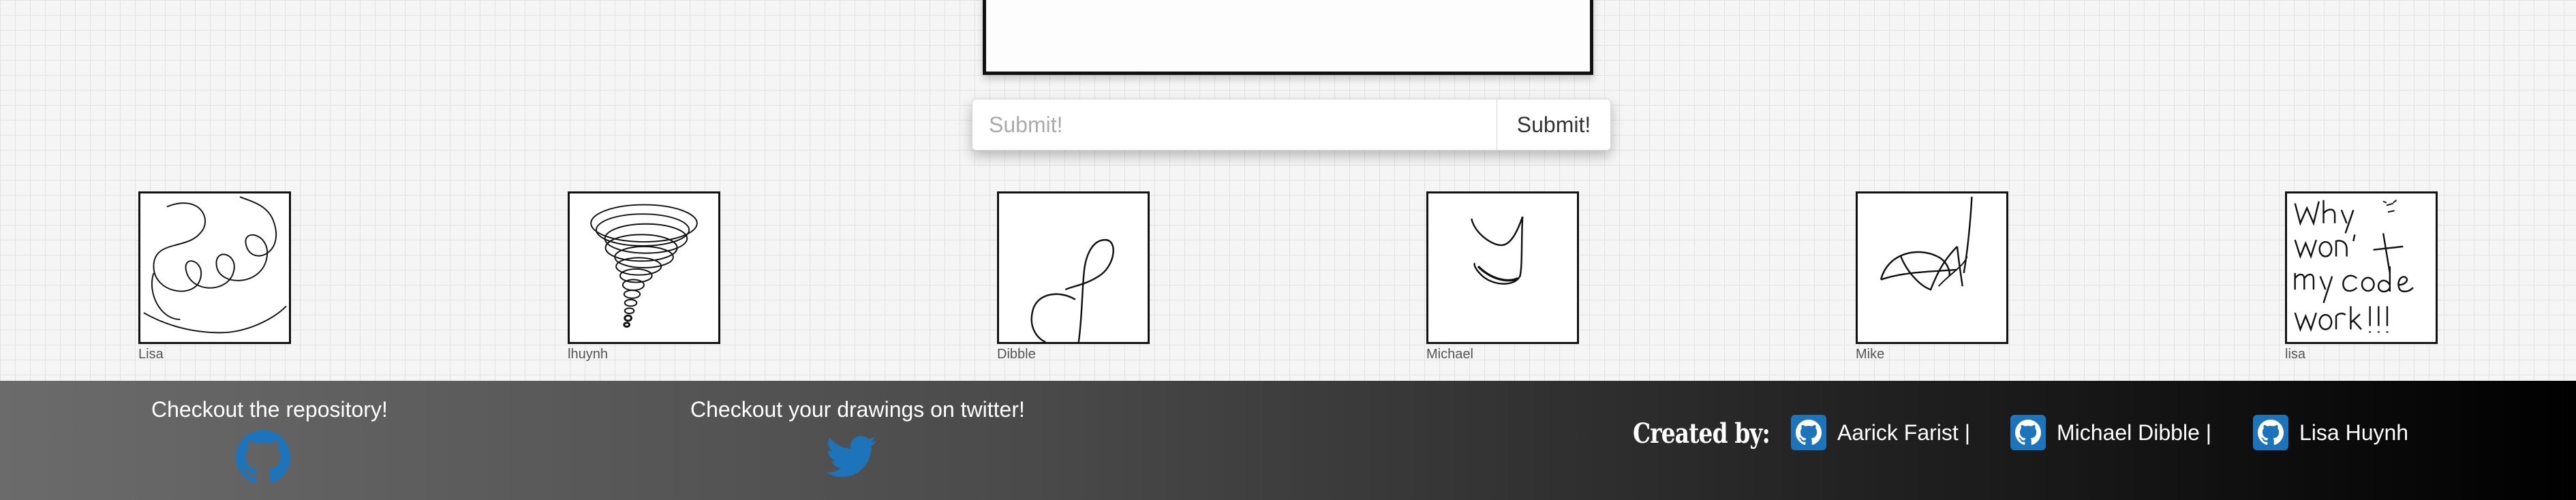 This screenshot has height=500, width=2576. I want to click on submit-bar: Submit!, so click(1291, 125).